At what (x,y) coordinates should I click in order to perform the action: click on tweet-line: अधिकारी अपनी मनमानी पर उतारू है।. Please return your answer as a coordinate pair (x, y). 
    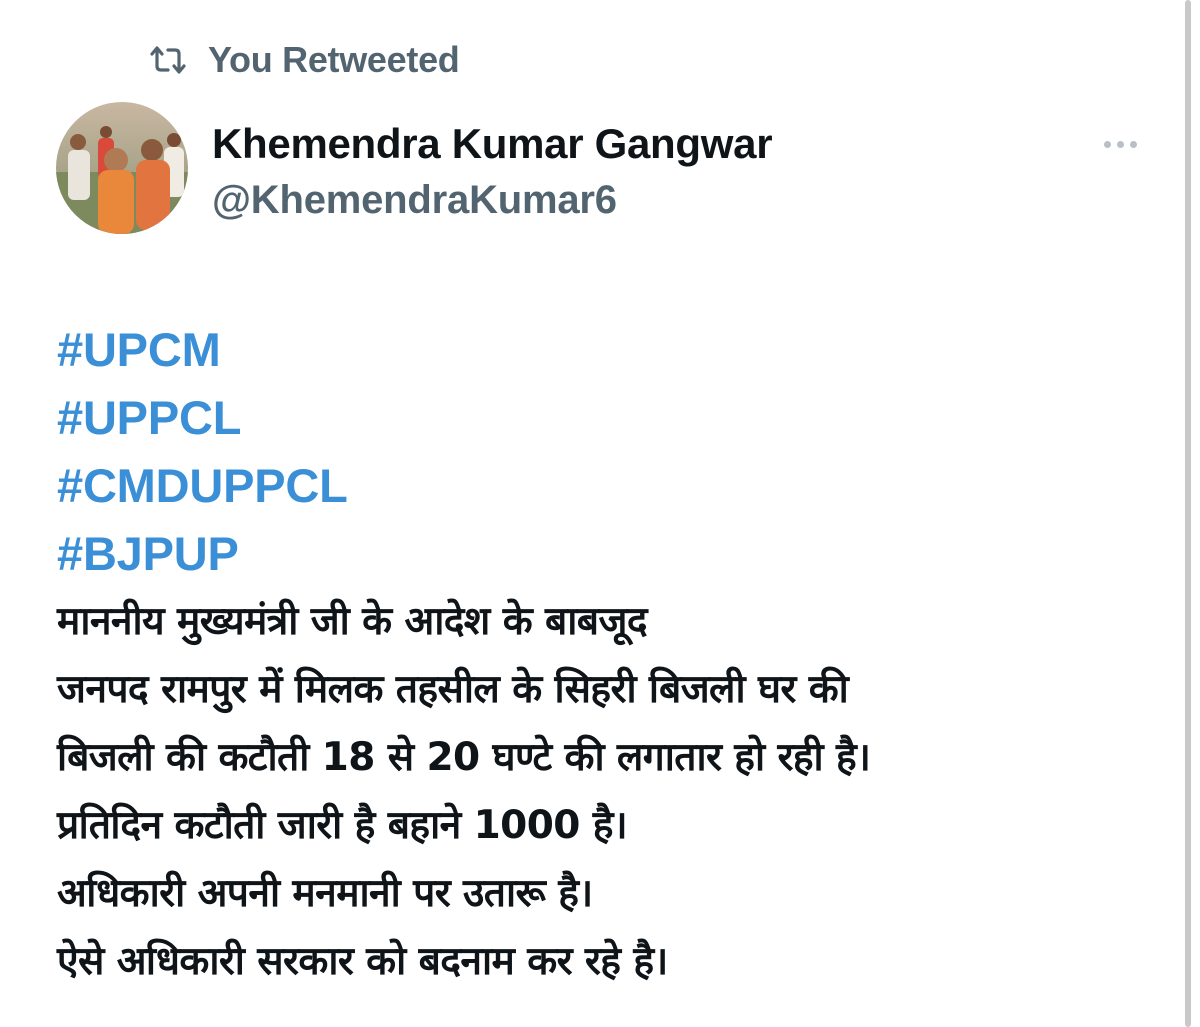
    Looking at the image, I should click on (325, 893).